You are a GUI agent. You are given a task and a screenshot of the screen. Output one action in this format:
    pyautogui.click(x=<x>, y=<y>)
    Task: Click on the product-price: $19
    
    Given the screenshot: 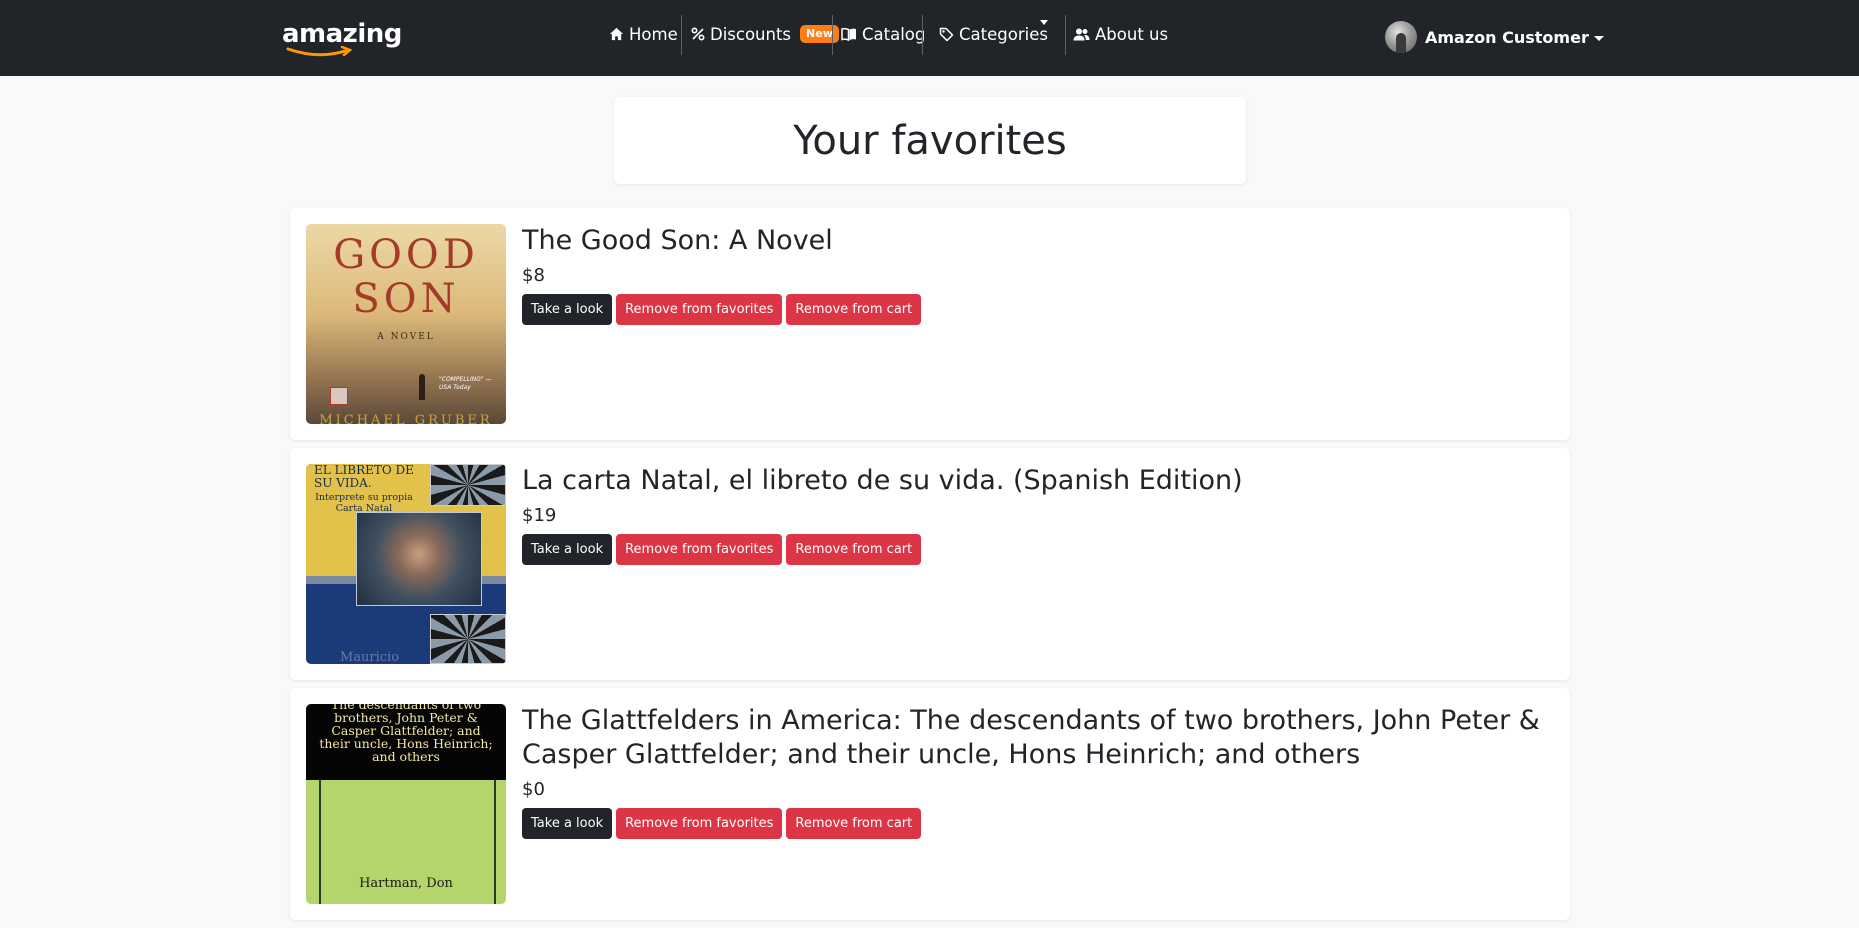 What is the action you would take?
    pyautogui.click(x=539, y=515)
    